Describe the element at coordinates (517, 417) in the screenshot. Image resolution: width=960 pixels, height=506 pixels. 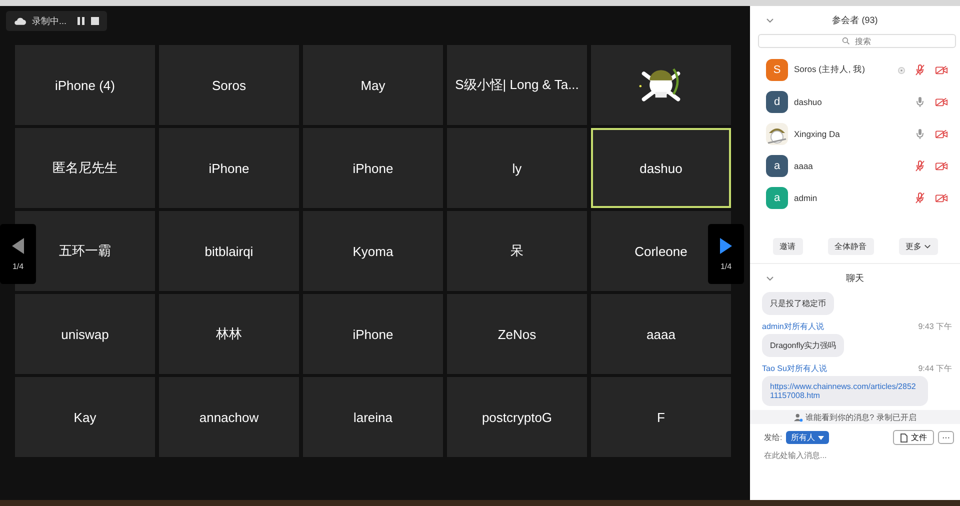
I see `participant-name: postcryptoG` at that location.